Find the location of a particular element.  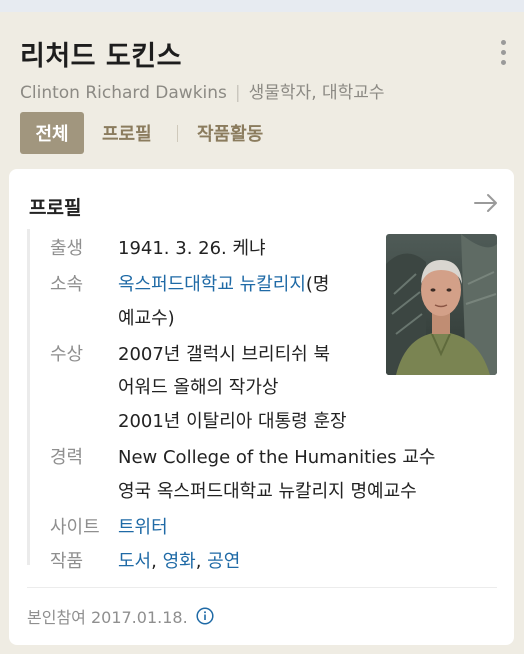

page-title: 리처드 도킨스 is located at coordinates (101, 56).